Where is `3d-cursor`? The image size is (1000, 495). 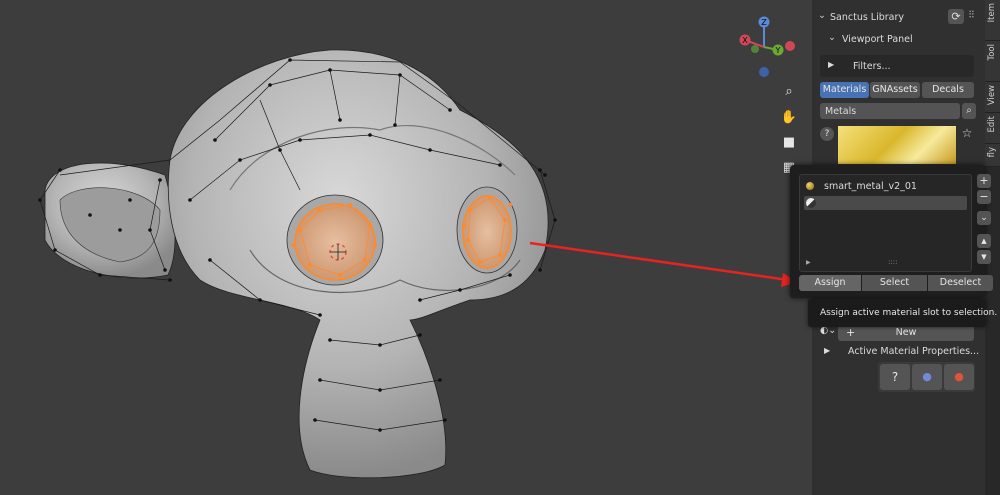
3d-cursor is located at coordinates (338, 252).